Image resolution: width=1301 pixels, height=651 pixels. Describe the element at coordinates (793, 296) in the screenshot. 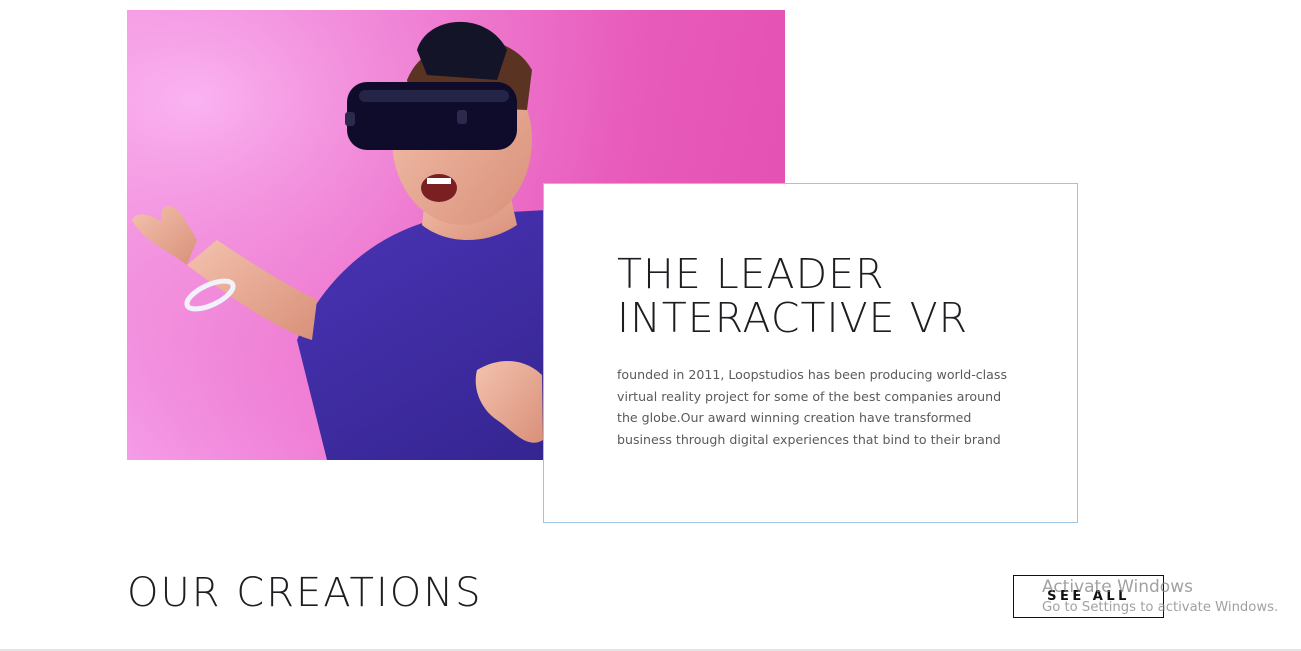

I see `intro-title: THE LEADER INTERACTIVE VR` at that location.